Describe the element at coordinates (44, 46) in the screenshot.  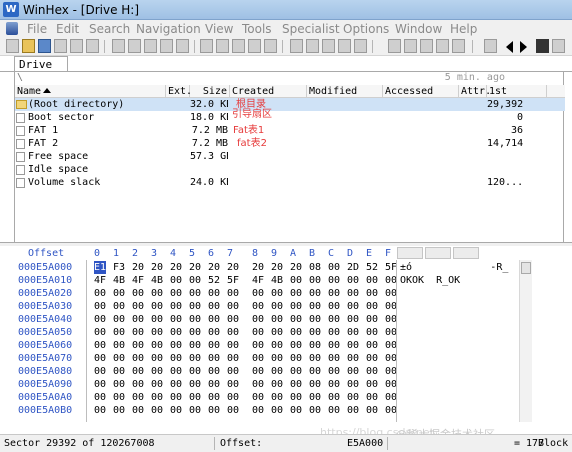
I see `save-icon` at that location.